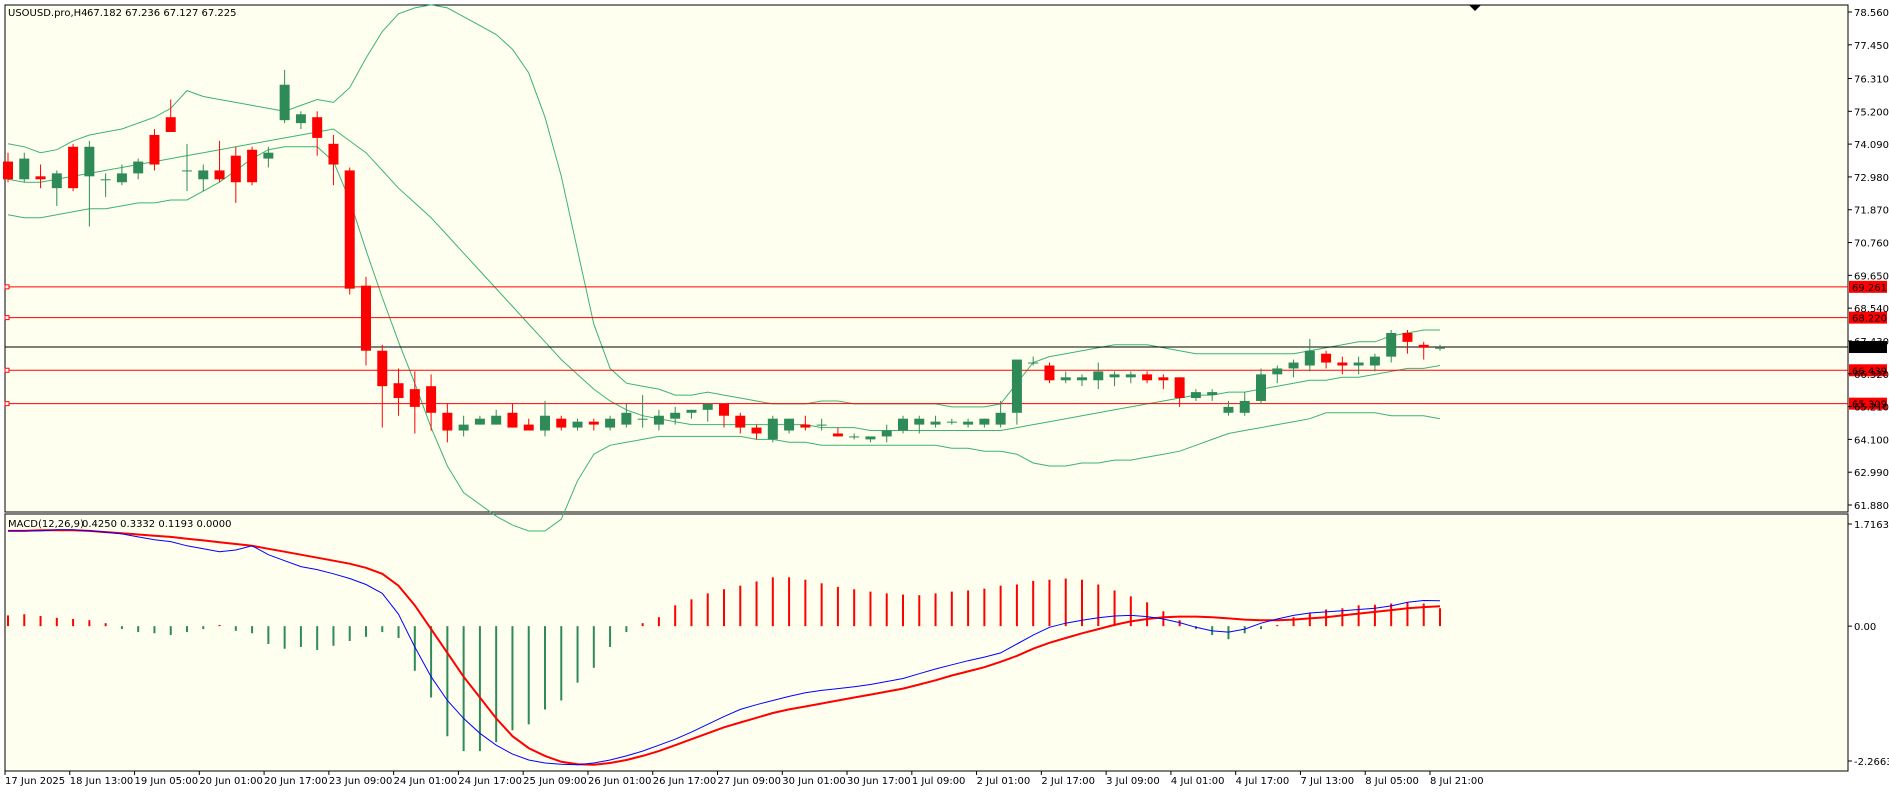 The image size is (1889, 792). What do you see at coordinates (162, 13) in the screenshot?
I see `chart-header-ohlc: 67.182 67.236 67.127 67.225` at bounding box center [162, 13].